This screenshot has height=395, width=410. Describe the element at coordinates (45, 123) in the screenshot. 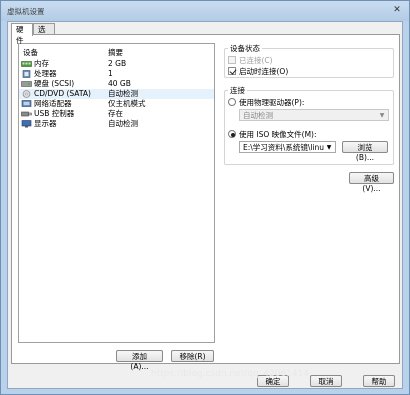

I see `device-name: 显示器` at that location.